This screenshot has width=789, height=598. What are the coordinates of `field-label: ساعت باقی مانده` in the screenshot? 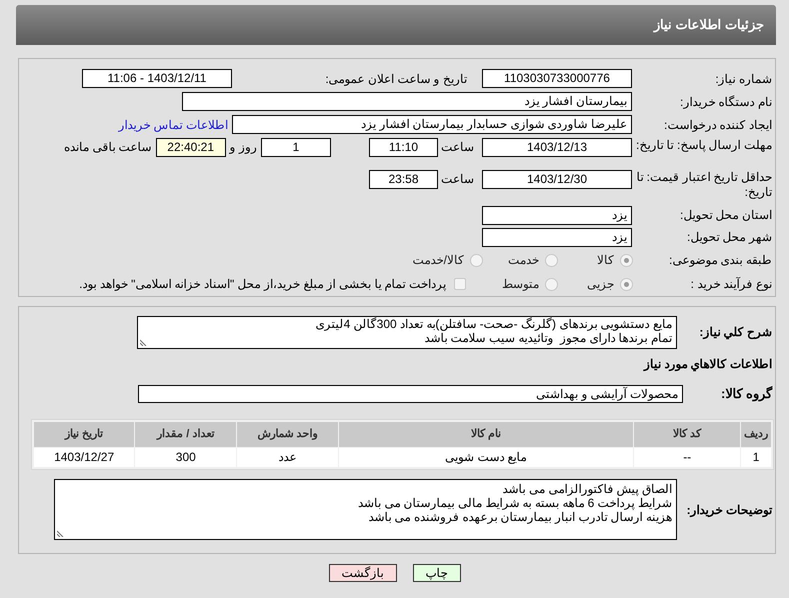 It's located at (108, 147).